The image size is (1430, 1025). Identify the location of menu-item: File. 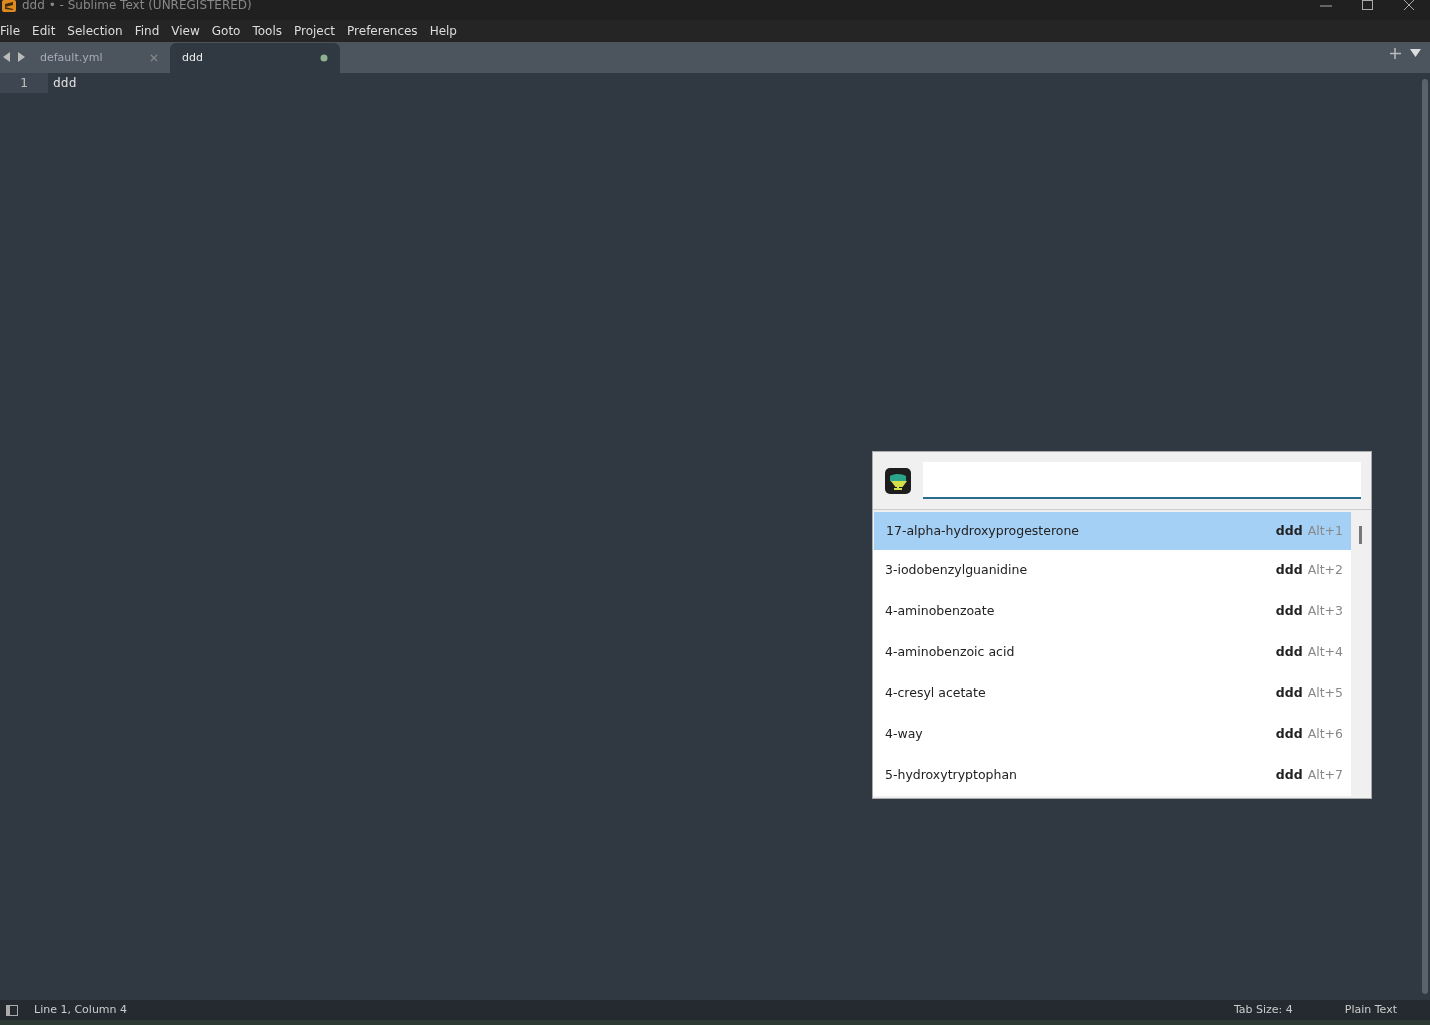
(13, 31).